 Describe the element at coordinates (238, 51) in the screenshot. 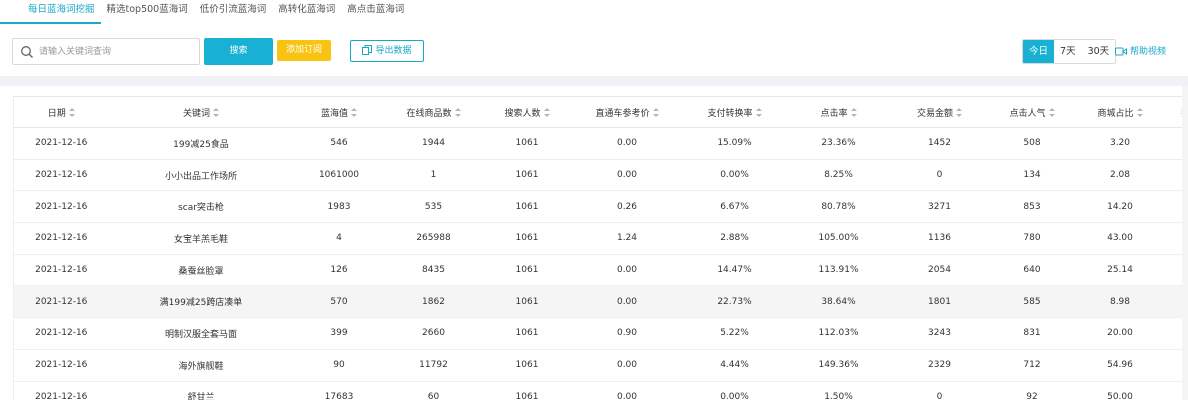

I see `search-button: 搜索` at that location.